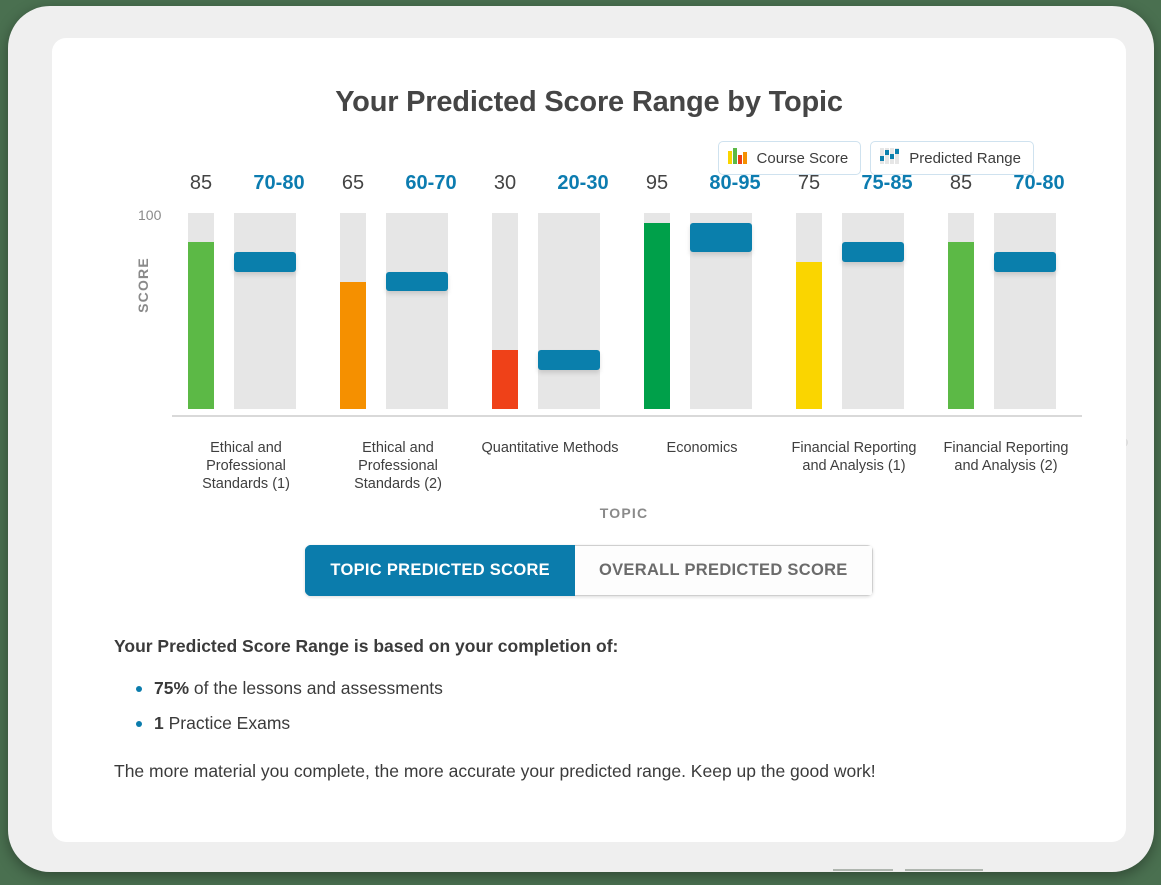 This screenshot has height=885, width=1161. I want to click on x-axis-label: Ethical and Professional Standards (2), so click(398, 466).